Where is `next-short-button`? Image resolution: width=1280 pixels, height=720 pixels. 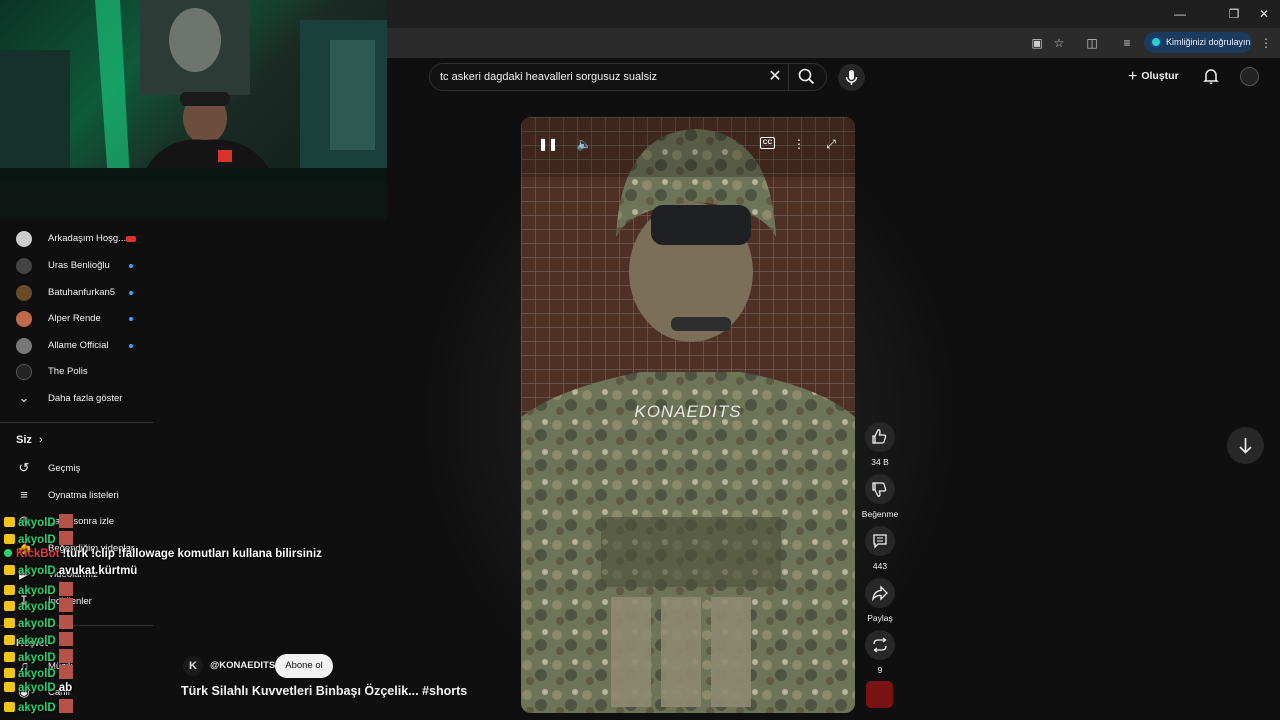
next-short-button is located at coordinates (1245, 445).